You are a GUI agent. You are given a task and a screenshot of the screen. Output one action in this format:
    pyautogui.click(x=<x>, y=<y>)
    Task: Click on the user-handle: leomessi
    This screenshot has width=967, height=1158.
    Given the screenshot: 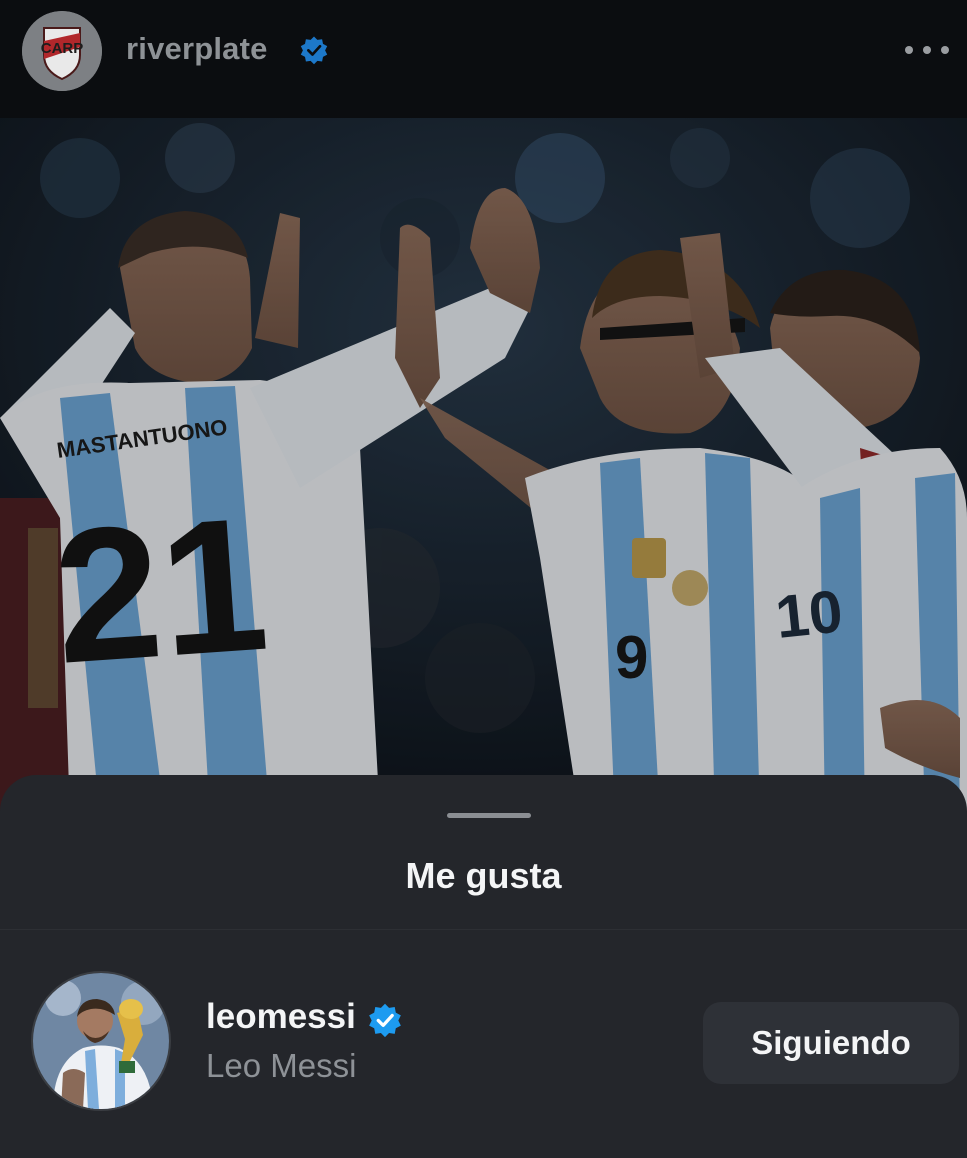 What is the action you would take?
    pyautogui.click(x=281, y=1017)
    